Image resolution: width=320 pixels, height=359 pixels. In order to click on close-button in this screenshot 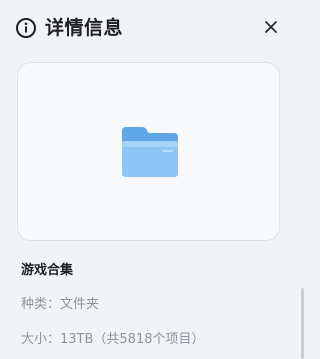, I will do `click(271, 28)`.